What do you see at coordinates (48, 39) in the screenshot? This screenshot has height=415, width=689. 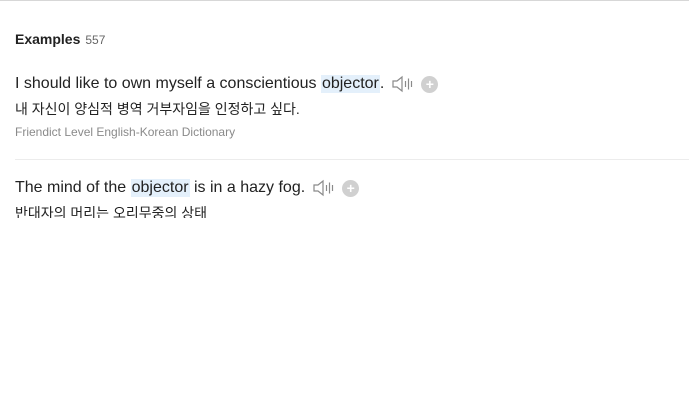 I see `section-title: Examples` at bounding box center [48, 39].